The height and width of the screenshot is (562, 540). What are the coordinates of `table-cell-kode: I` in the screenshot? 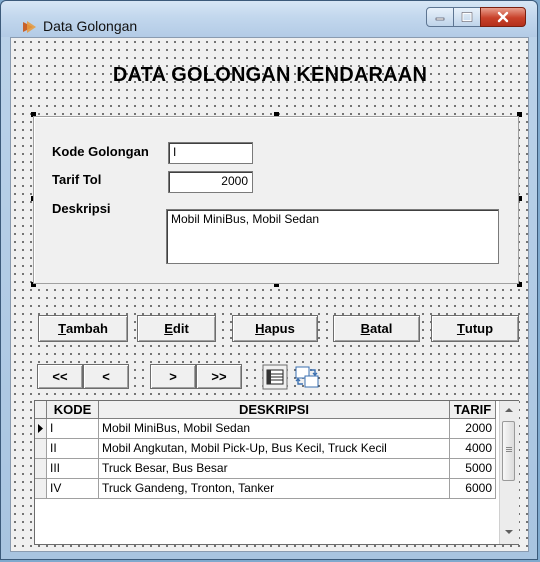 It's located at (73, 429).